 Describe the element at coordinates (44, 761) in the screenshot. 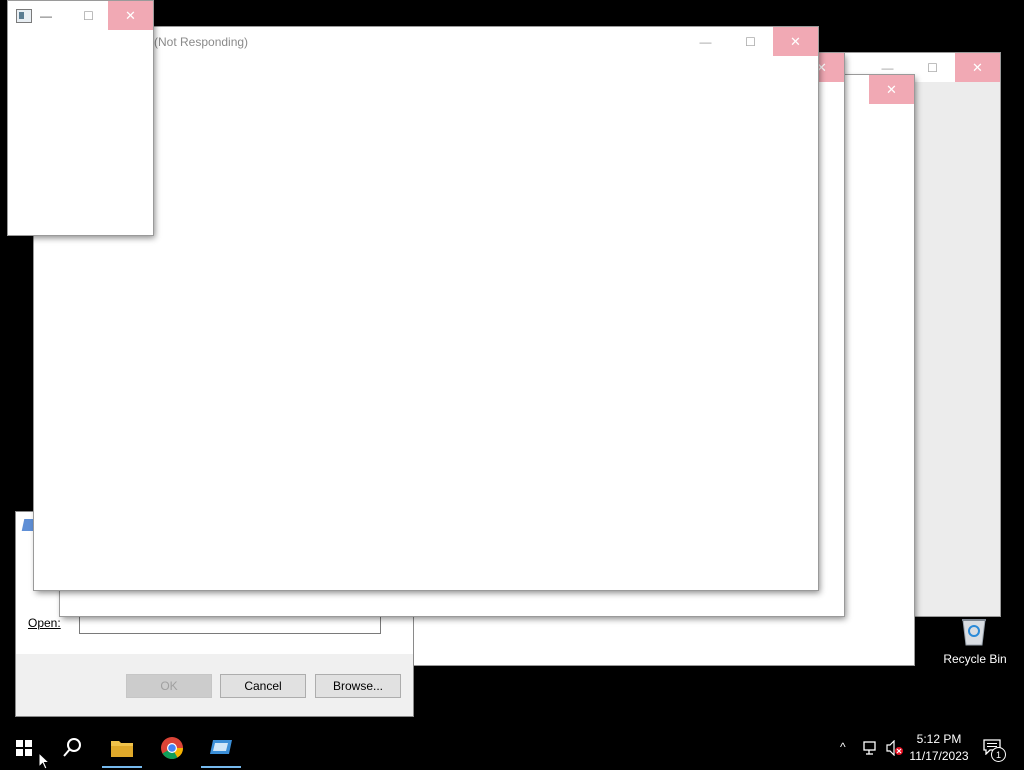

I see `mouse-cursor-icon` at that location.